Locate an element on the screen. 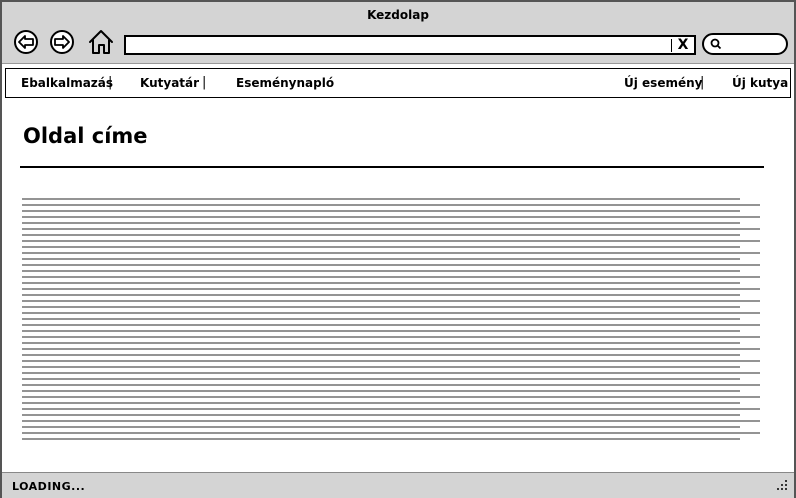 The height and width of the screenshot is (498, 796). clear-divider is located at coordinates (671, 45).